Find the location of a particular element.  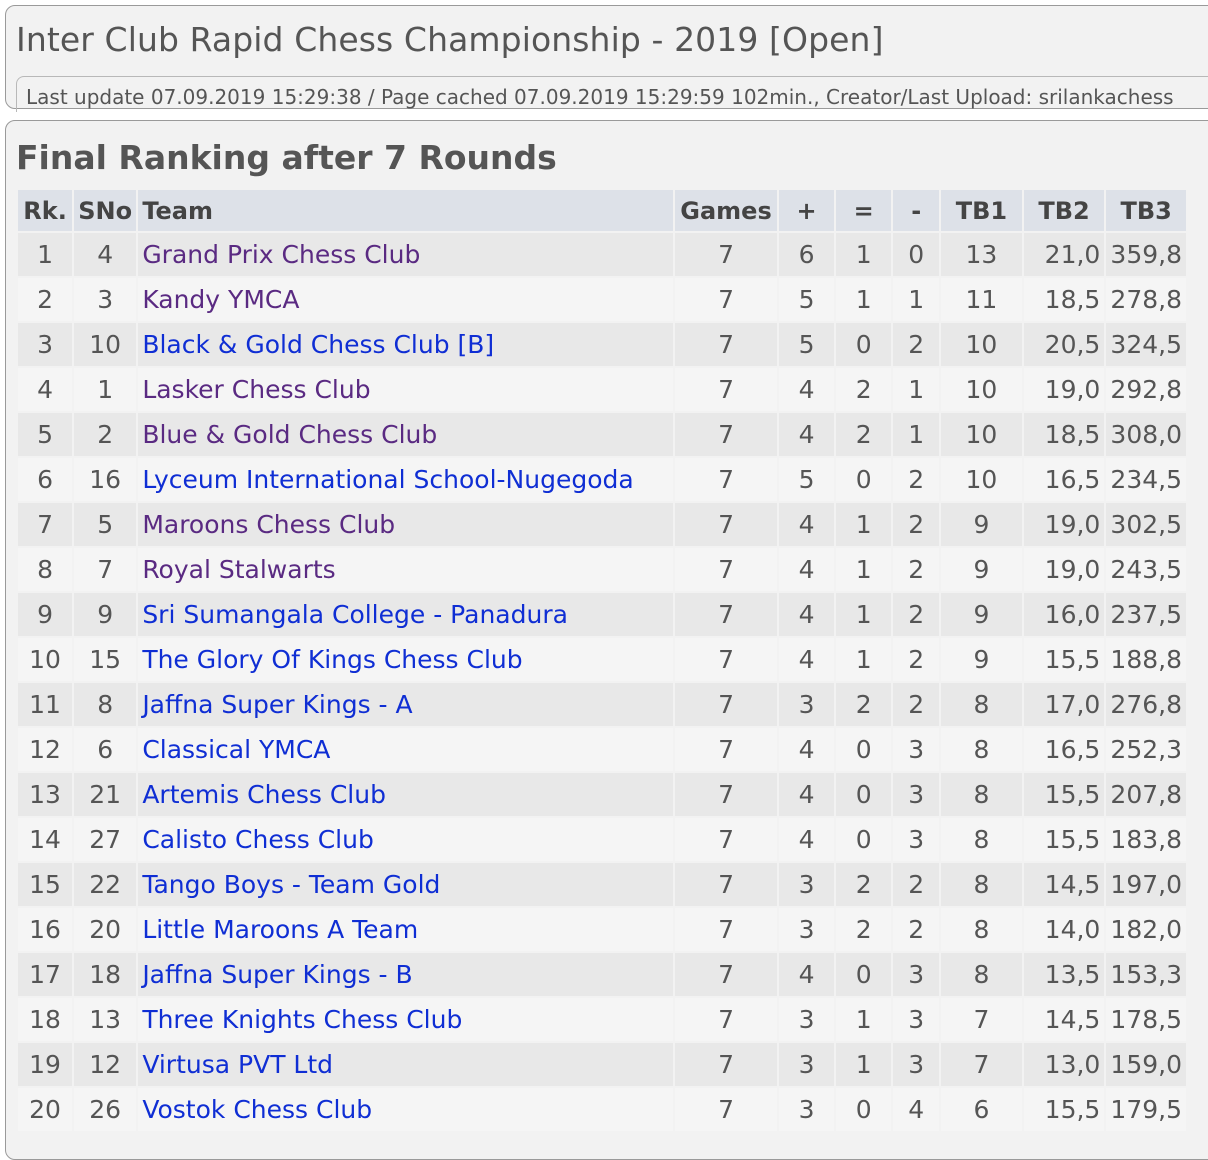

rank-cell: 19 is located at coordinates (45, 1064).